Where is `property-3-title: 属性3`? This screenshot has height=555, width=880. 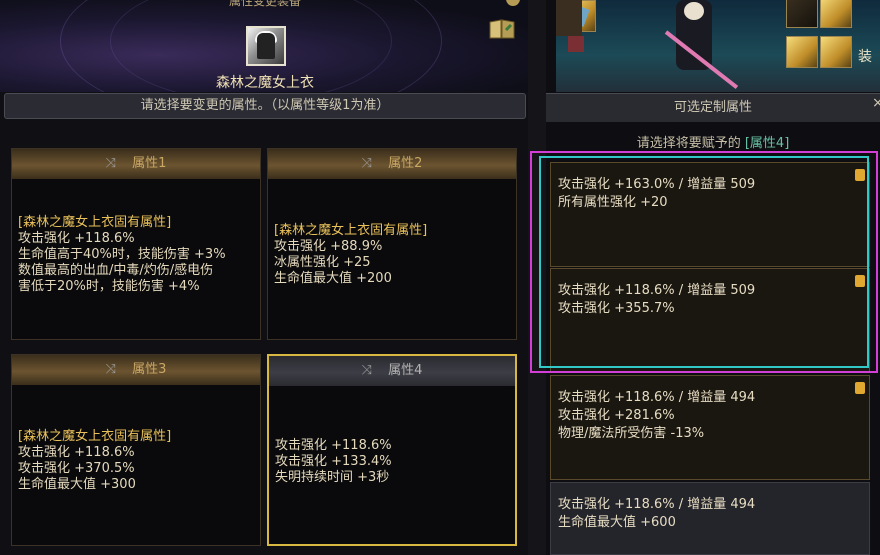 property-3-title: 属性3 is located at coordinates (149, 369).